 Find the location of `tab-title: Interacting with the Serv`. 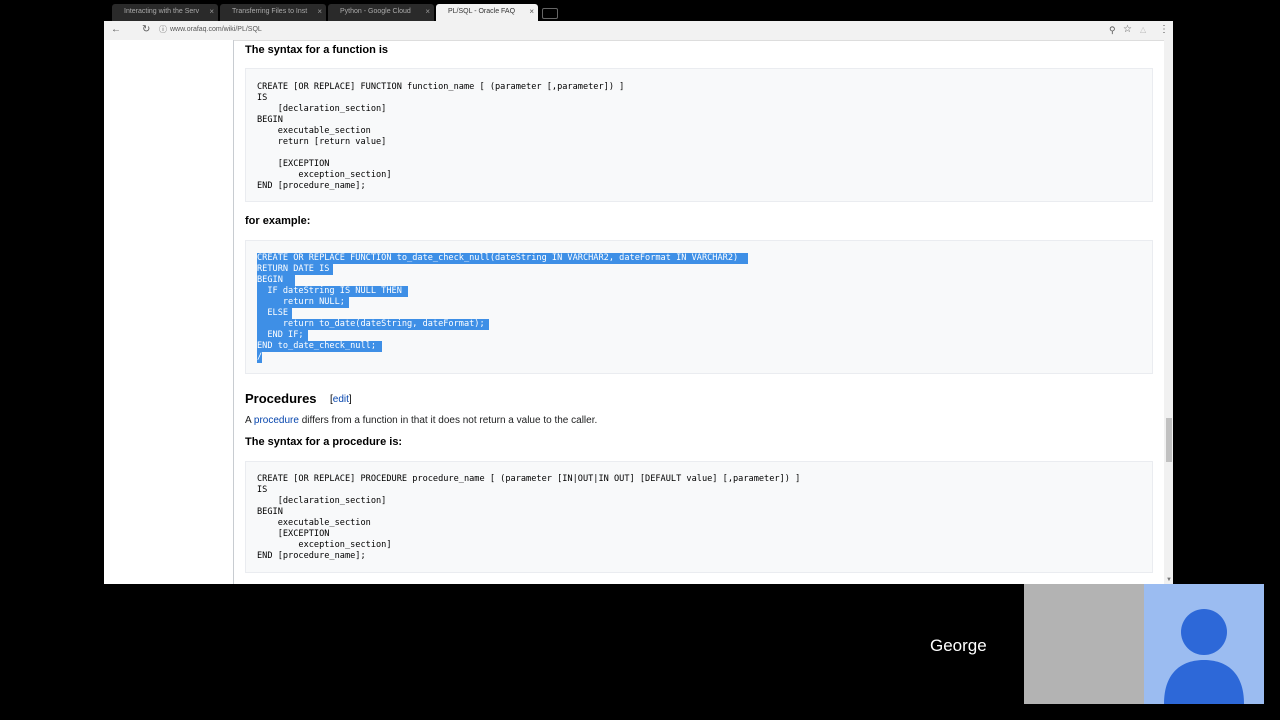

tab-title: Interacting with the Serv is located at coordinates (162, 11).